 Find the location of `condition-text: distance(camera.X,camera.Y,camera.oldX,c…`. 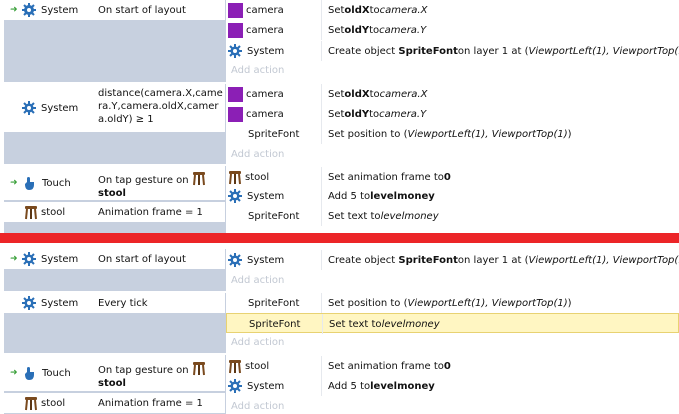

condition-text: distance(camera.X,camera.Y,camera.oldX,c… is located at coordinates (160, 106).